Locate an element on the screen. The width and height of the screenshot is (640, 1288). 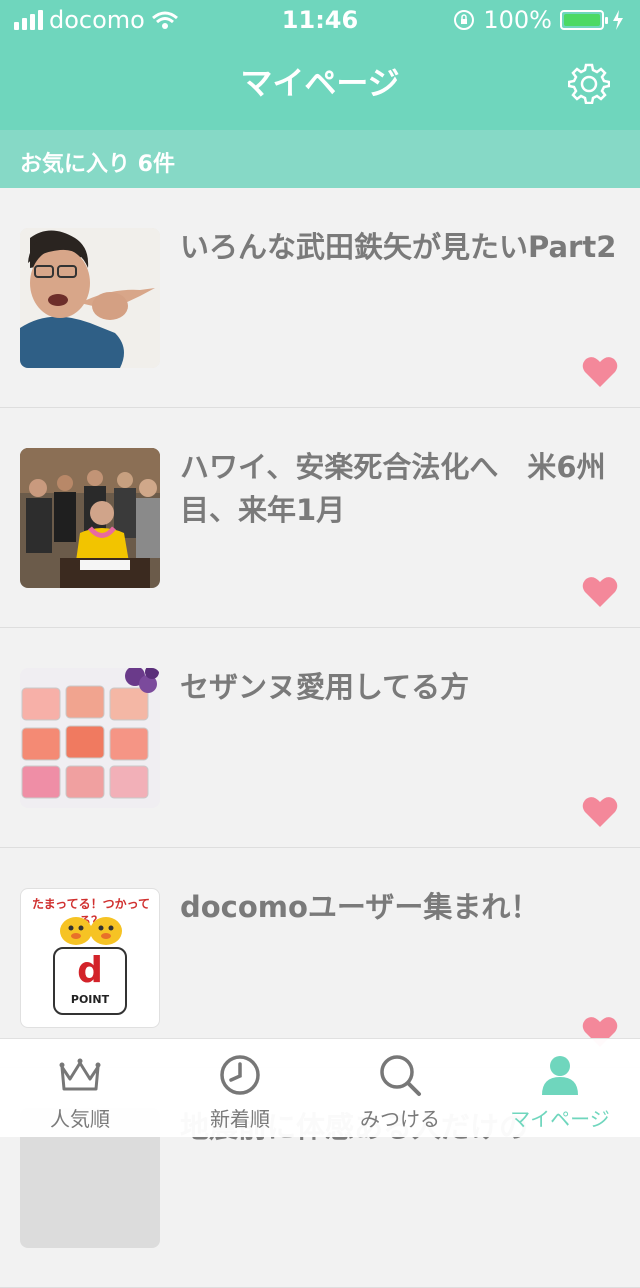
thumbnail-image: たまってる！つかってる？ d POINT is located at coordinates (90, 958).